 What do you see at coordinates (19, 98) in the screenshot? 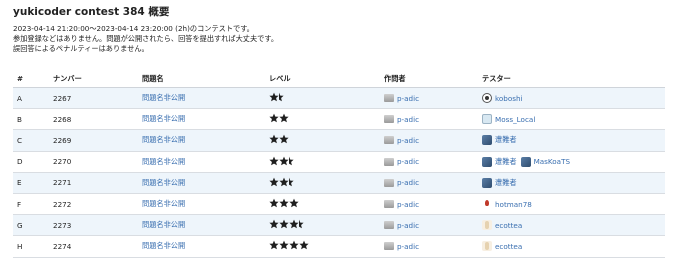
I see `problem-id: A` at bounding box center [19, 98].